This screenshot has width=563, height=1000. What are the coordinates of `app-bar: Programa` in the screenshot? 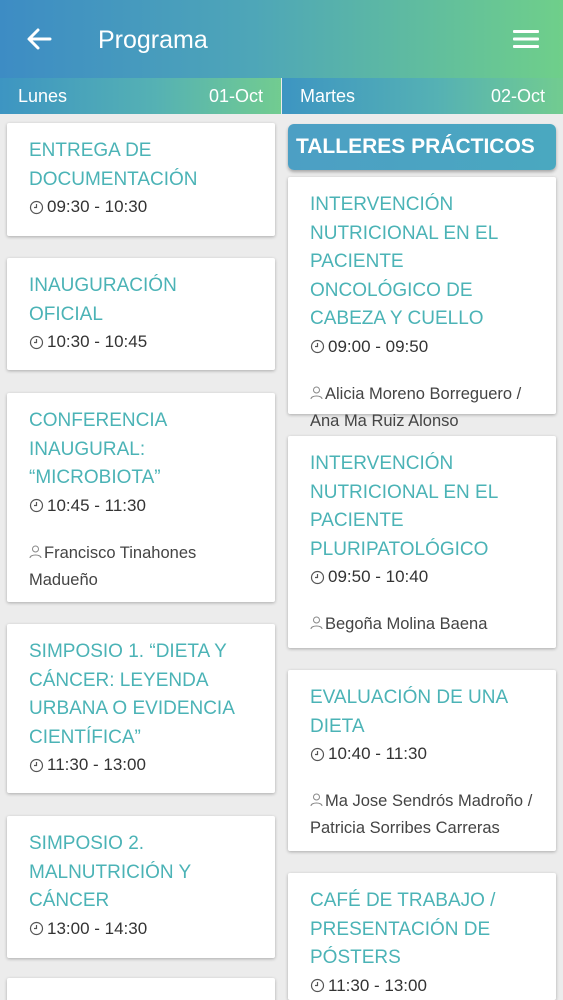 It's located at (281, 39).